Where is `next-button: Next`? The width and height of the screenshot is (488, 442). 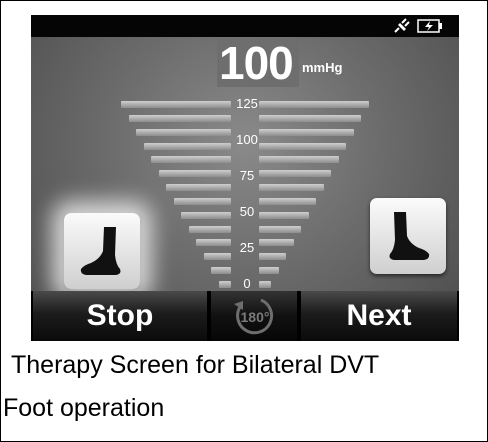 next-button: Next is located at coordinates (379, 316).